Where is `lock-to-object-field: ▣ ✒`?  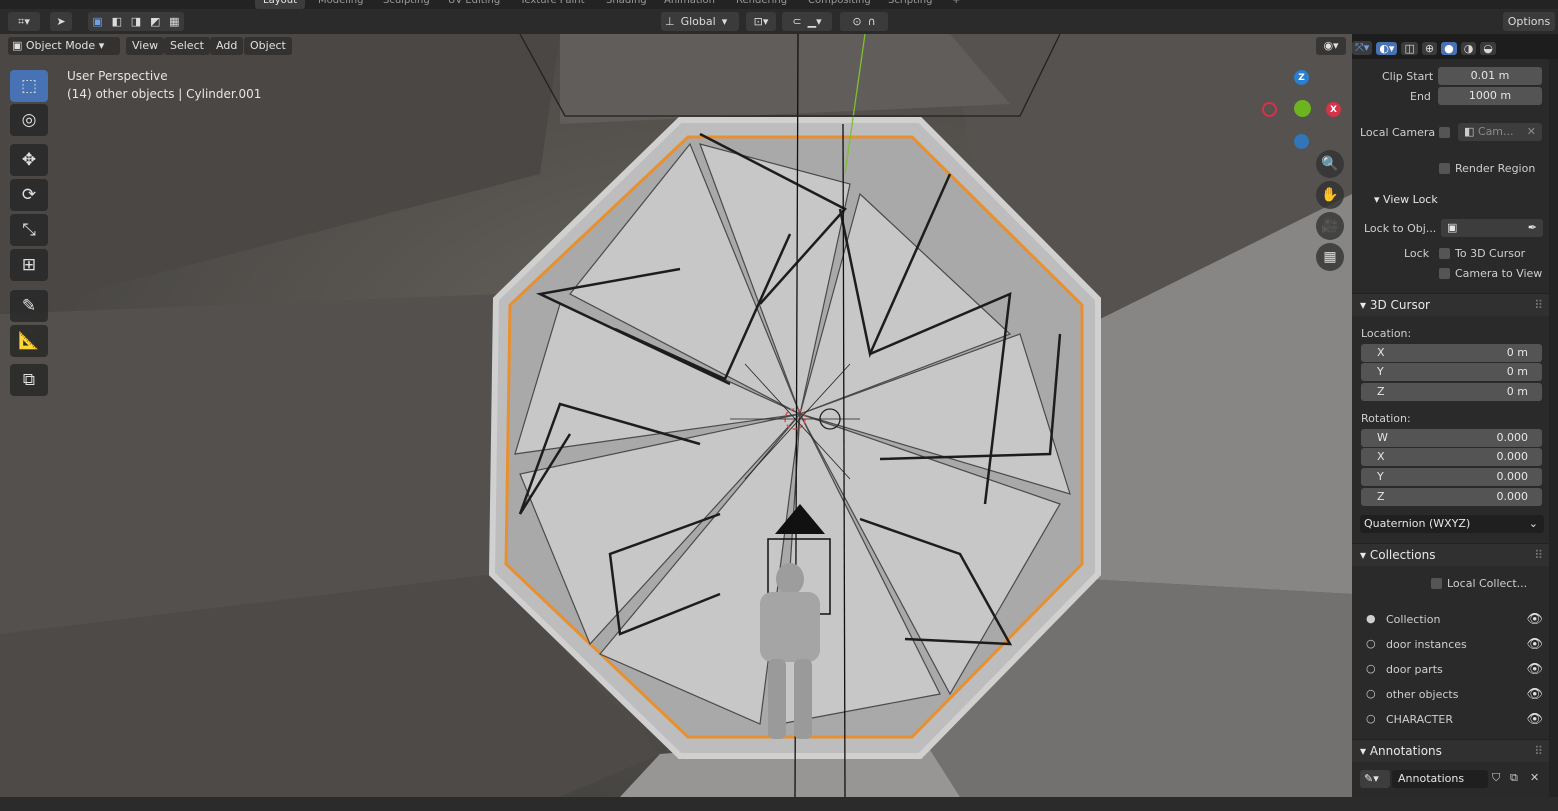
lock-to-object-field: ▣ ✒ is located at coordinates (1492, 228).